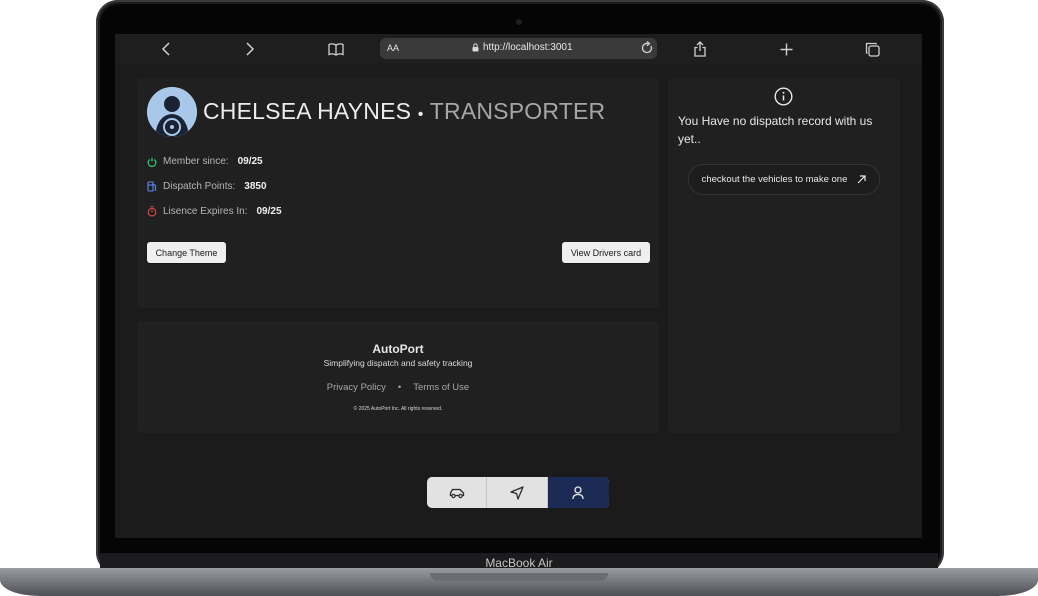 This screenshot has width=1038, height=596. Describe the element at coordinates (519, 22) in the screenshot. I see `camera` at that location.